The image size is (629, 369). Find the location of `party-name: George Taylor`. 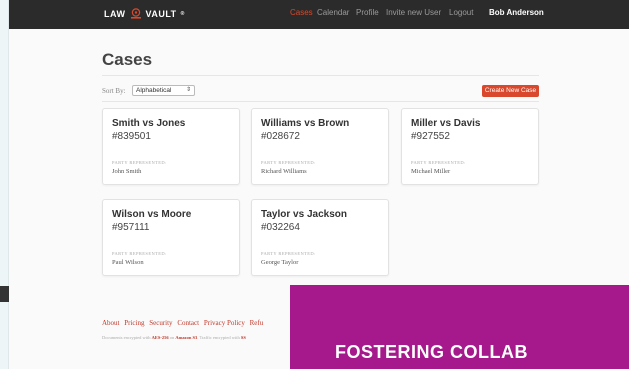

party-name: George Taylor is located at coordinates (280, 262).